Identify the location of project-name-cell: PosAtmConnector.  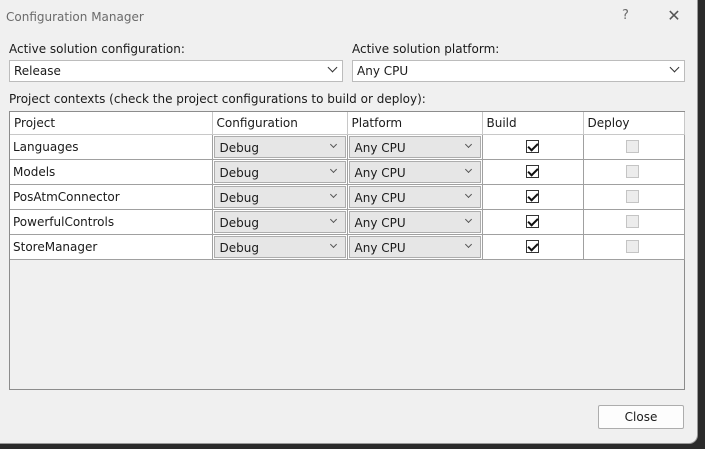
(111, 197).